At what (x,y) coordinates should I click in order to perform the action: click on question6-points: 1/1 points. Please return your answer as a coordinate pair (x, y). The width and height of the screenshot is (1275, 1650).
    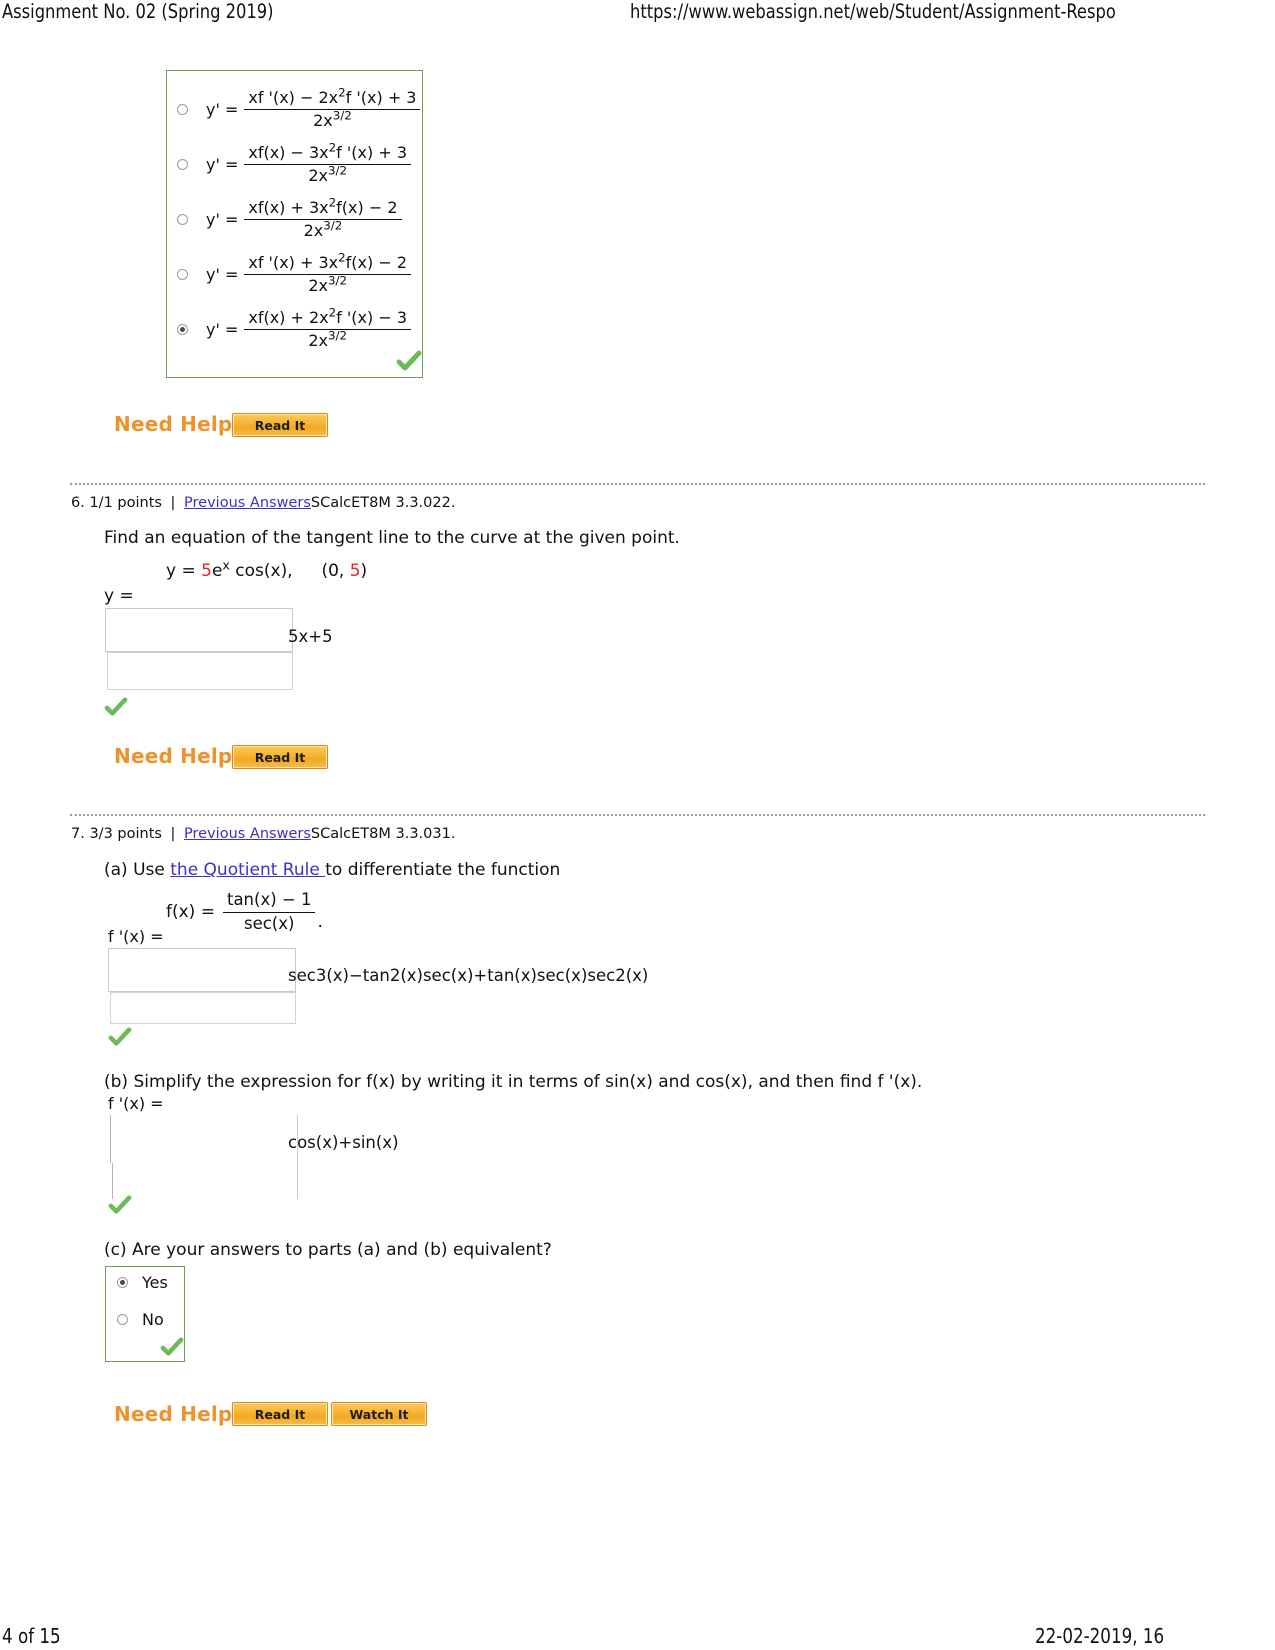
    Looking at the image, I should click on (125, 503).